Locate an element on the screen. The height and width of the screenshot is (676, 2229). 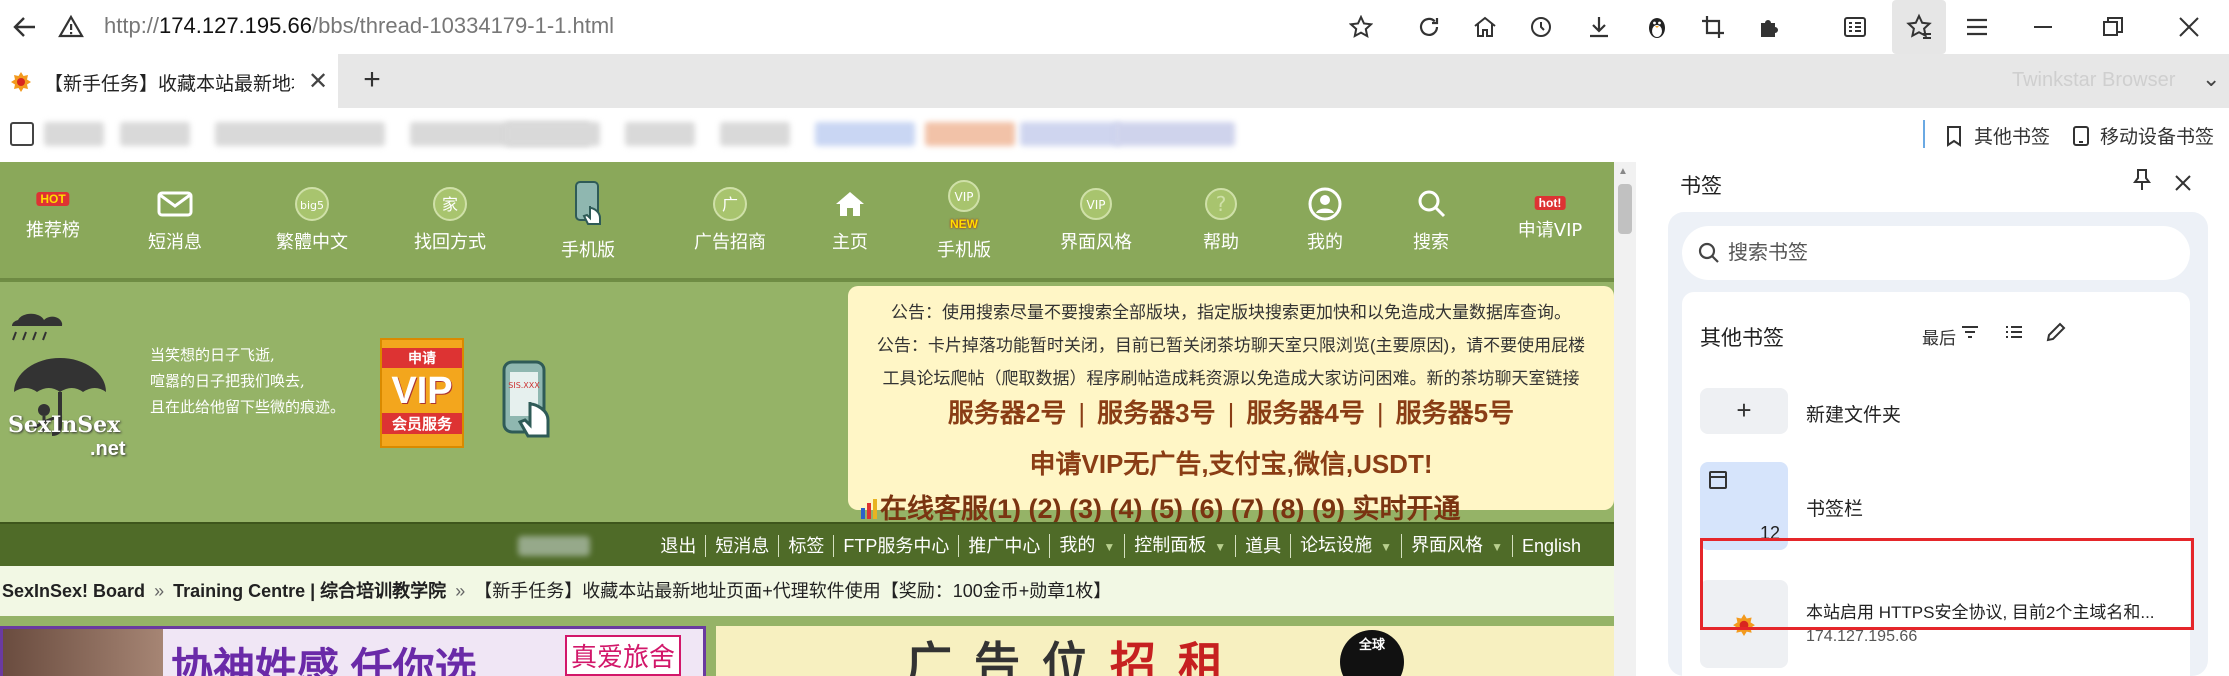
nav-home: 主页 is located at coordinates (850, 221).